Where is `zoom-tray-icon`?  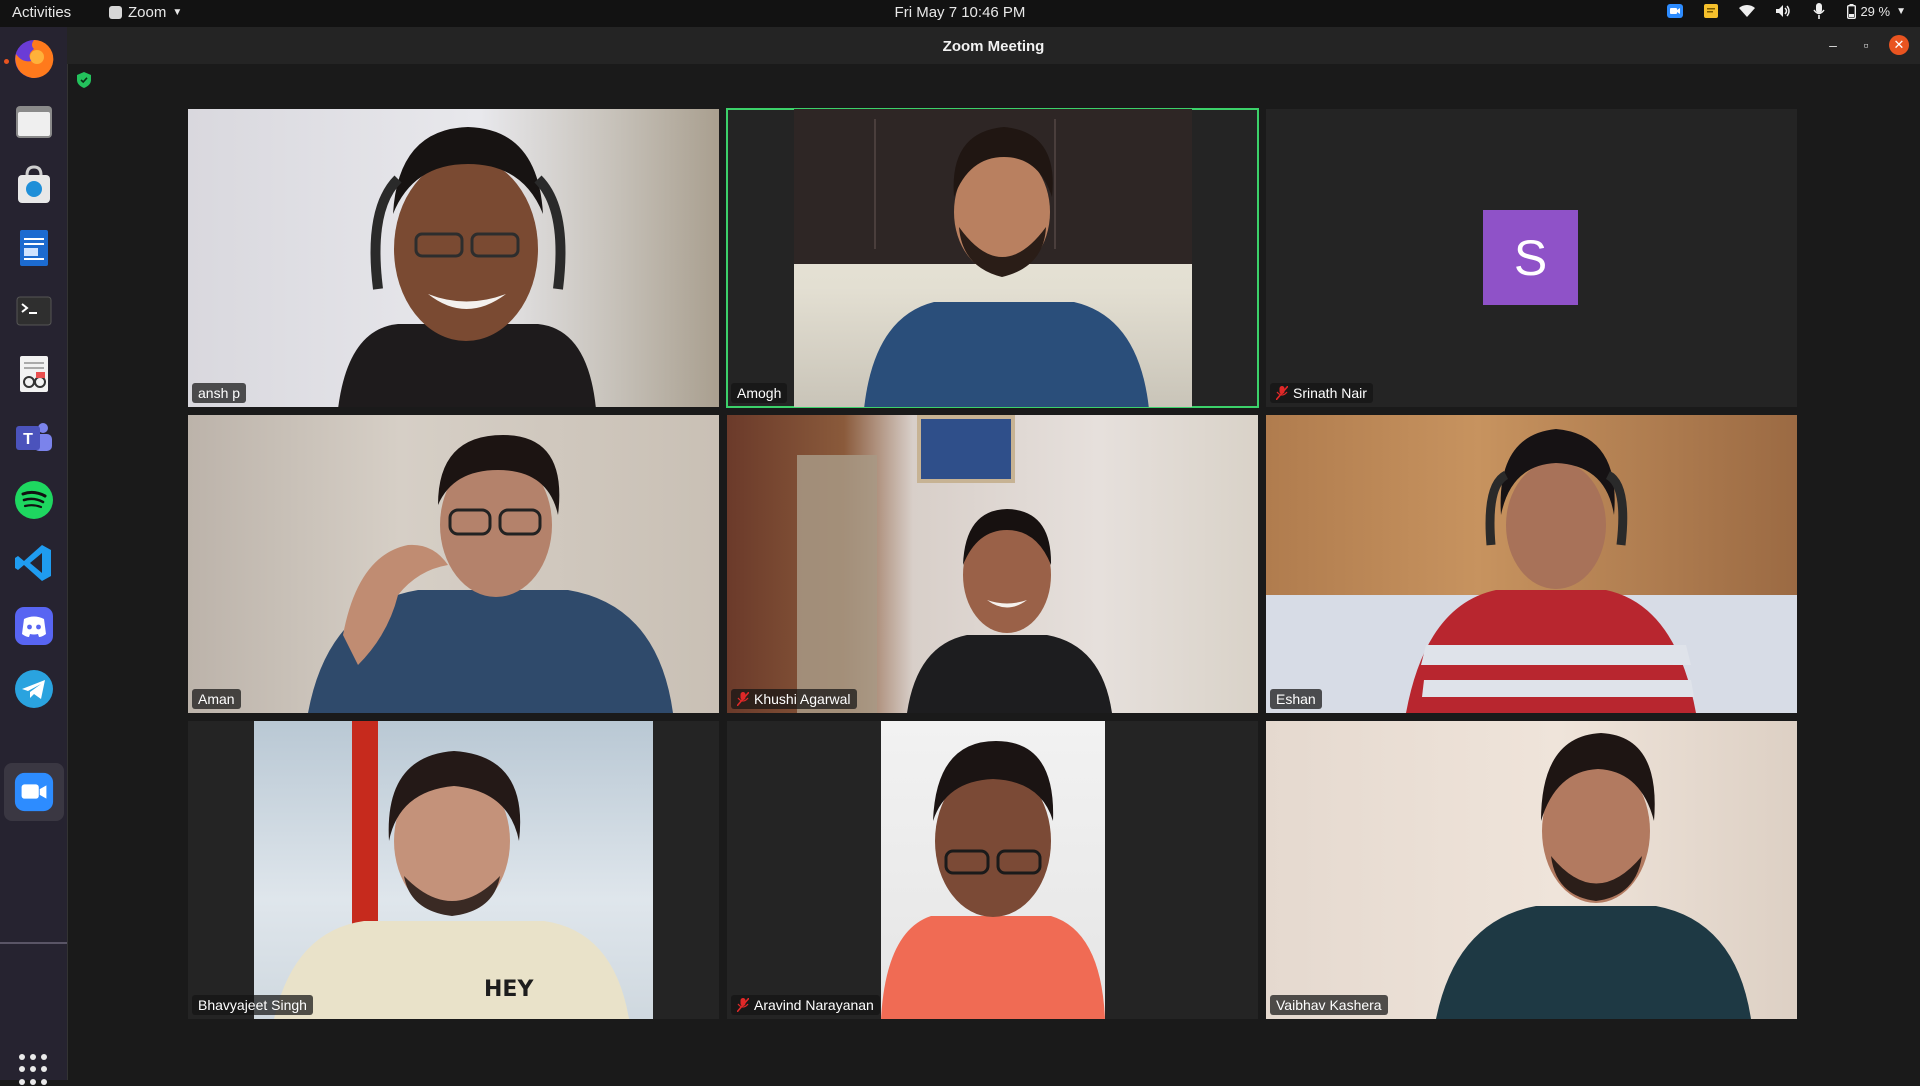 zoom-tray-icon is located at coordinates (1675, 11).